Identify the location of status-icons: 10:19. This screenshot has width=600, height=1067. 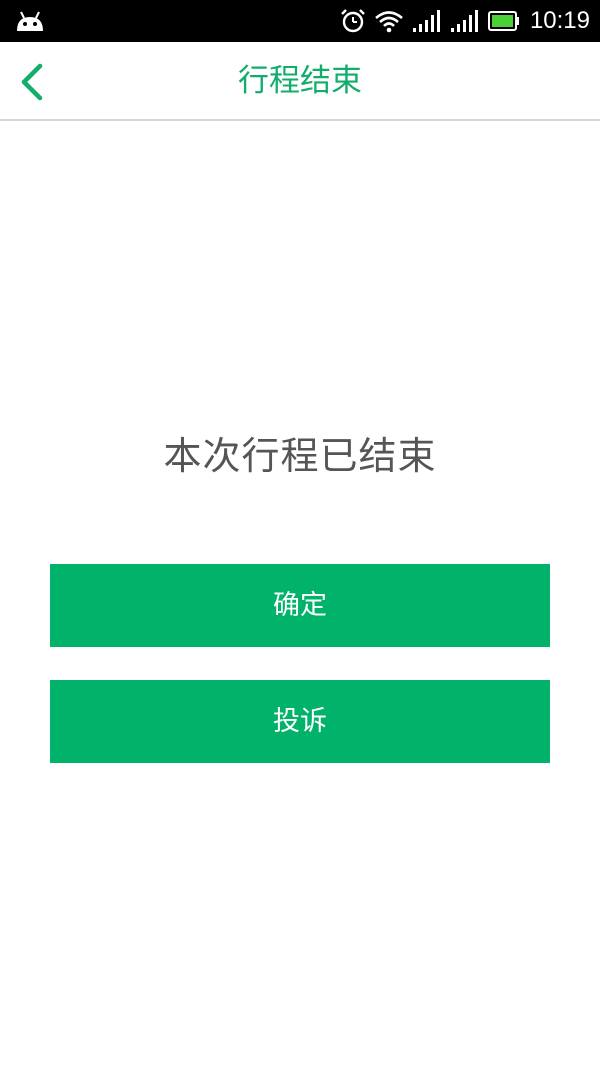
(465, 21).